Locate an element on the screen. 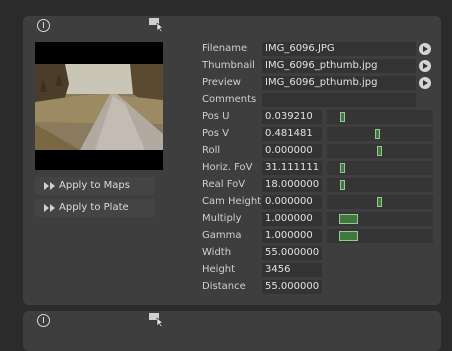 This screenshot has width=452, height=351. pos-v-label: Pos V is located at coordinates (216, 133).